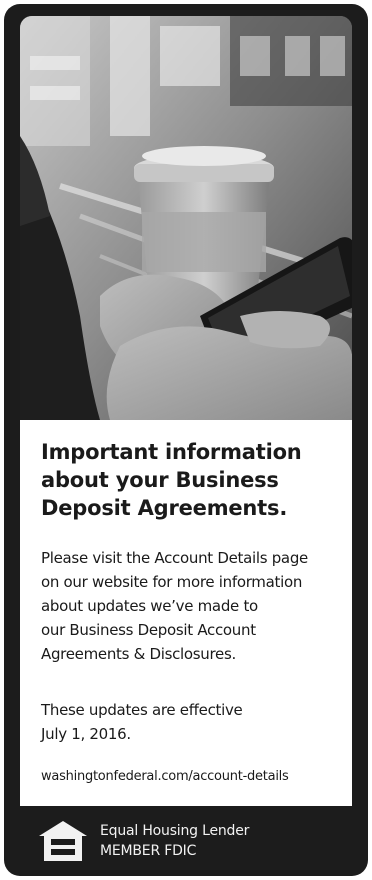  I want to click on headline-line: Important information, so click(171, 452).